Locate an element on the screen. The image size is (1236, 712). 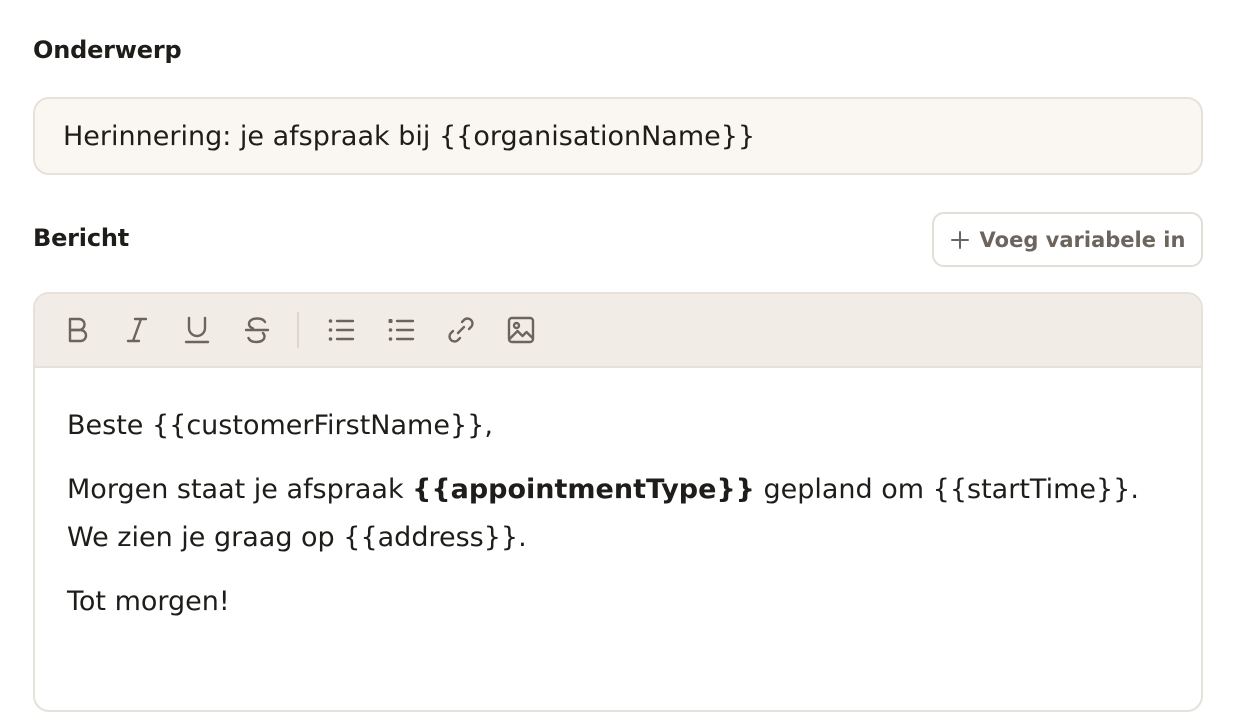
strikethrough-icon is located at coordinates (257, 330).